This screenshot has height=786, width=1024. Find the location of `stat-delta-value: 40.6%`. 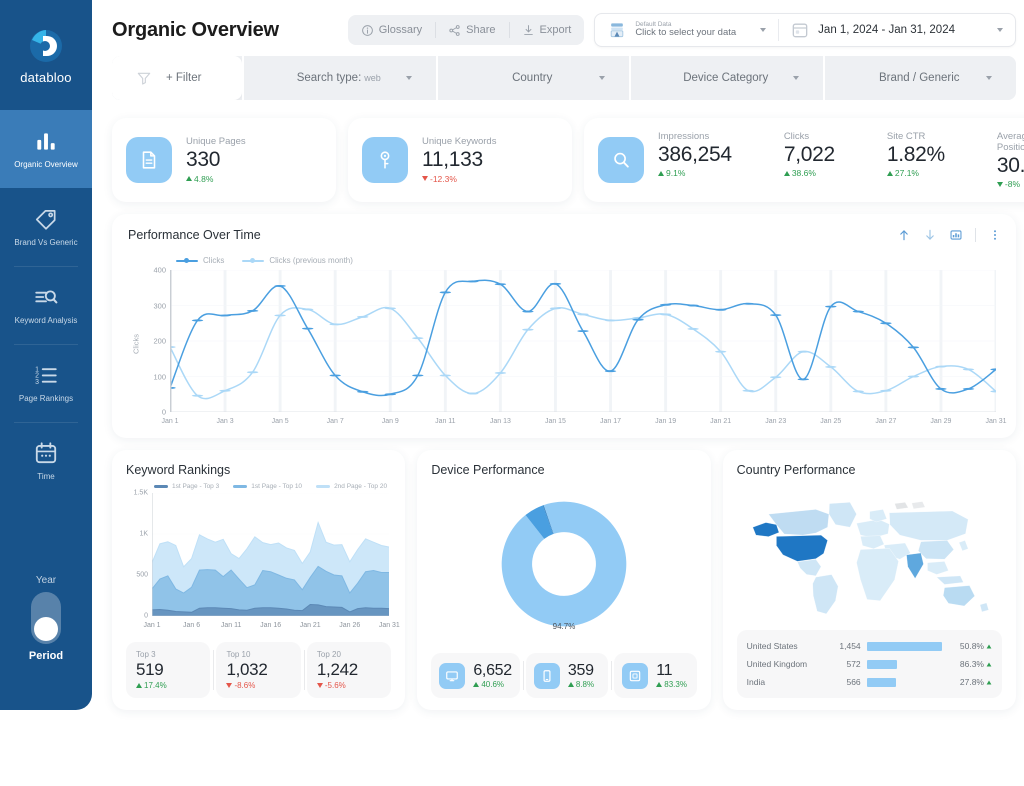

stat-delta-value: 40.6% is located at coordinates (493, 684).